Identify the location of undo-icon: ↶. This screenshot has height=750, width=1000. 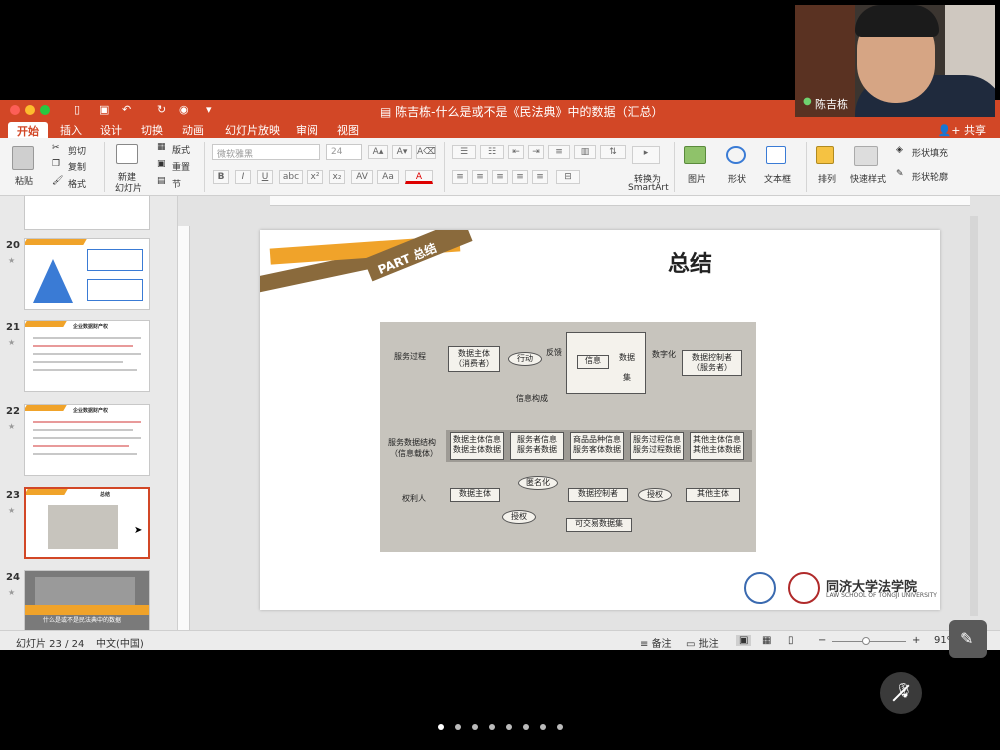
(126, 109).